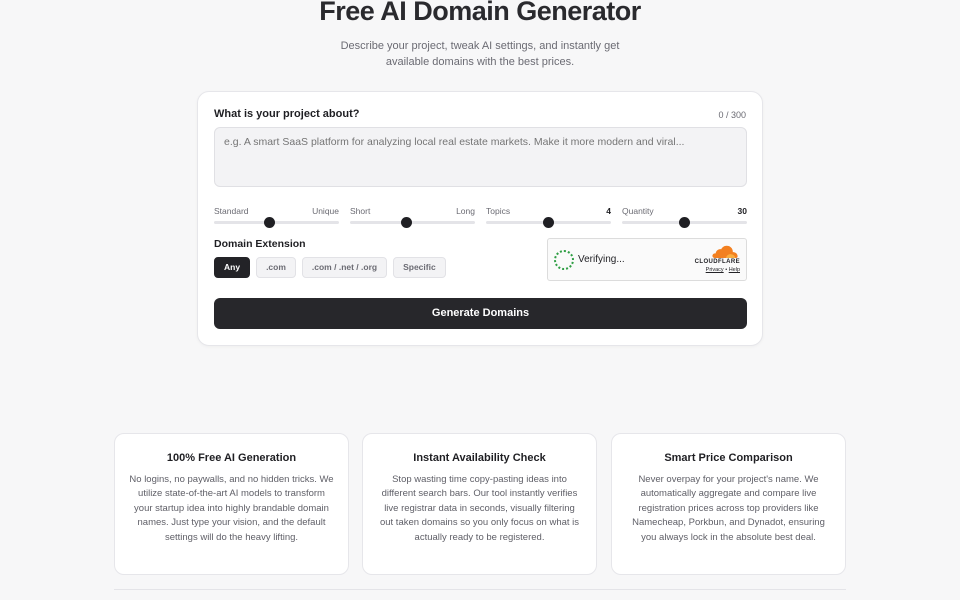  Describe the element at coordinates (344, 267) in the screenshot. I see `extension-com-net-org-button: .com / .net / .org` at that location.